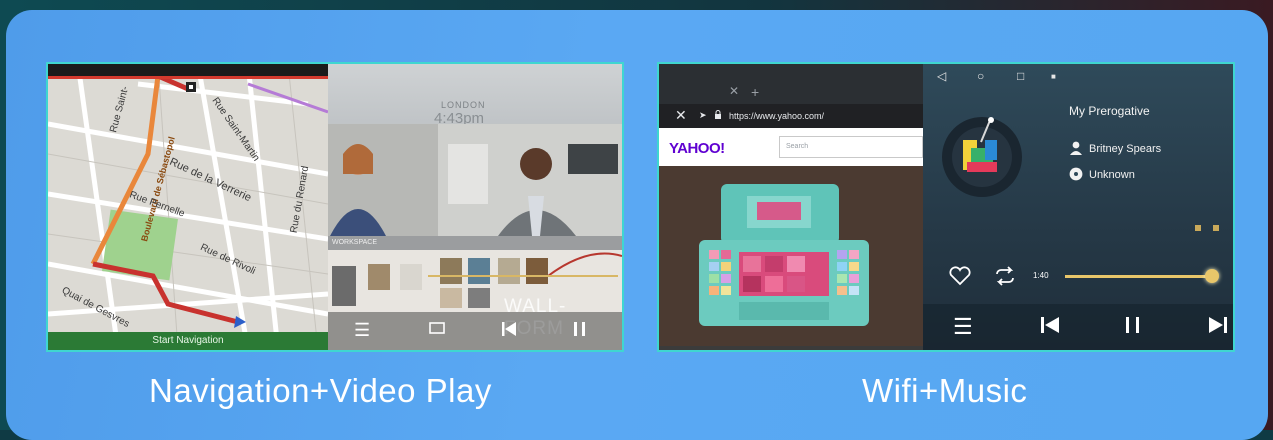 This screenshot has width=1273, height=440. What do you see at coordinates (941, 76) in the screenshot?
I see `back-icon: ◁` at bounding box center [941, 76].